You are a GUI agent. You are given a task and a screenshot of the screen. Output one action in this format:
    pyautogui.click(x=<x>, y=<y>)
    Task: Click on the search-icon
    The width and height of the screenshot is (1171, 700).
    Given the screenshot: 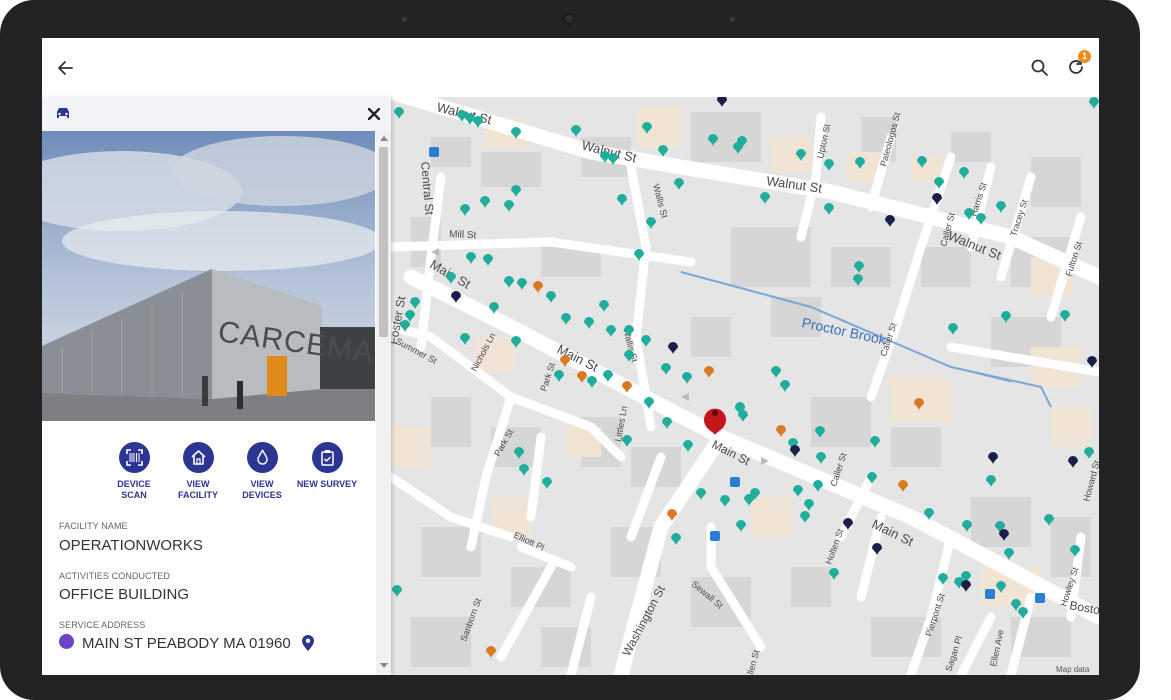 What is the action you would take?
    pyautogui.click(x=1039, y=67)
    